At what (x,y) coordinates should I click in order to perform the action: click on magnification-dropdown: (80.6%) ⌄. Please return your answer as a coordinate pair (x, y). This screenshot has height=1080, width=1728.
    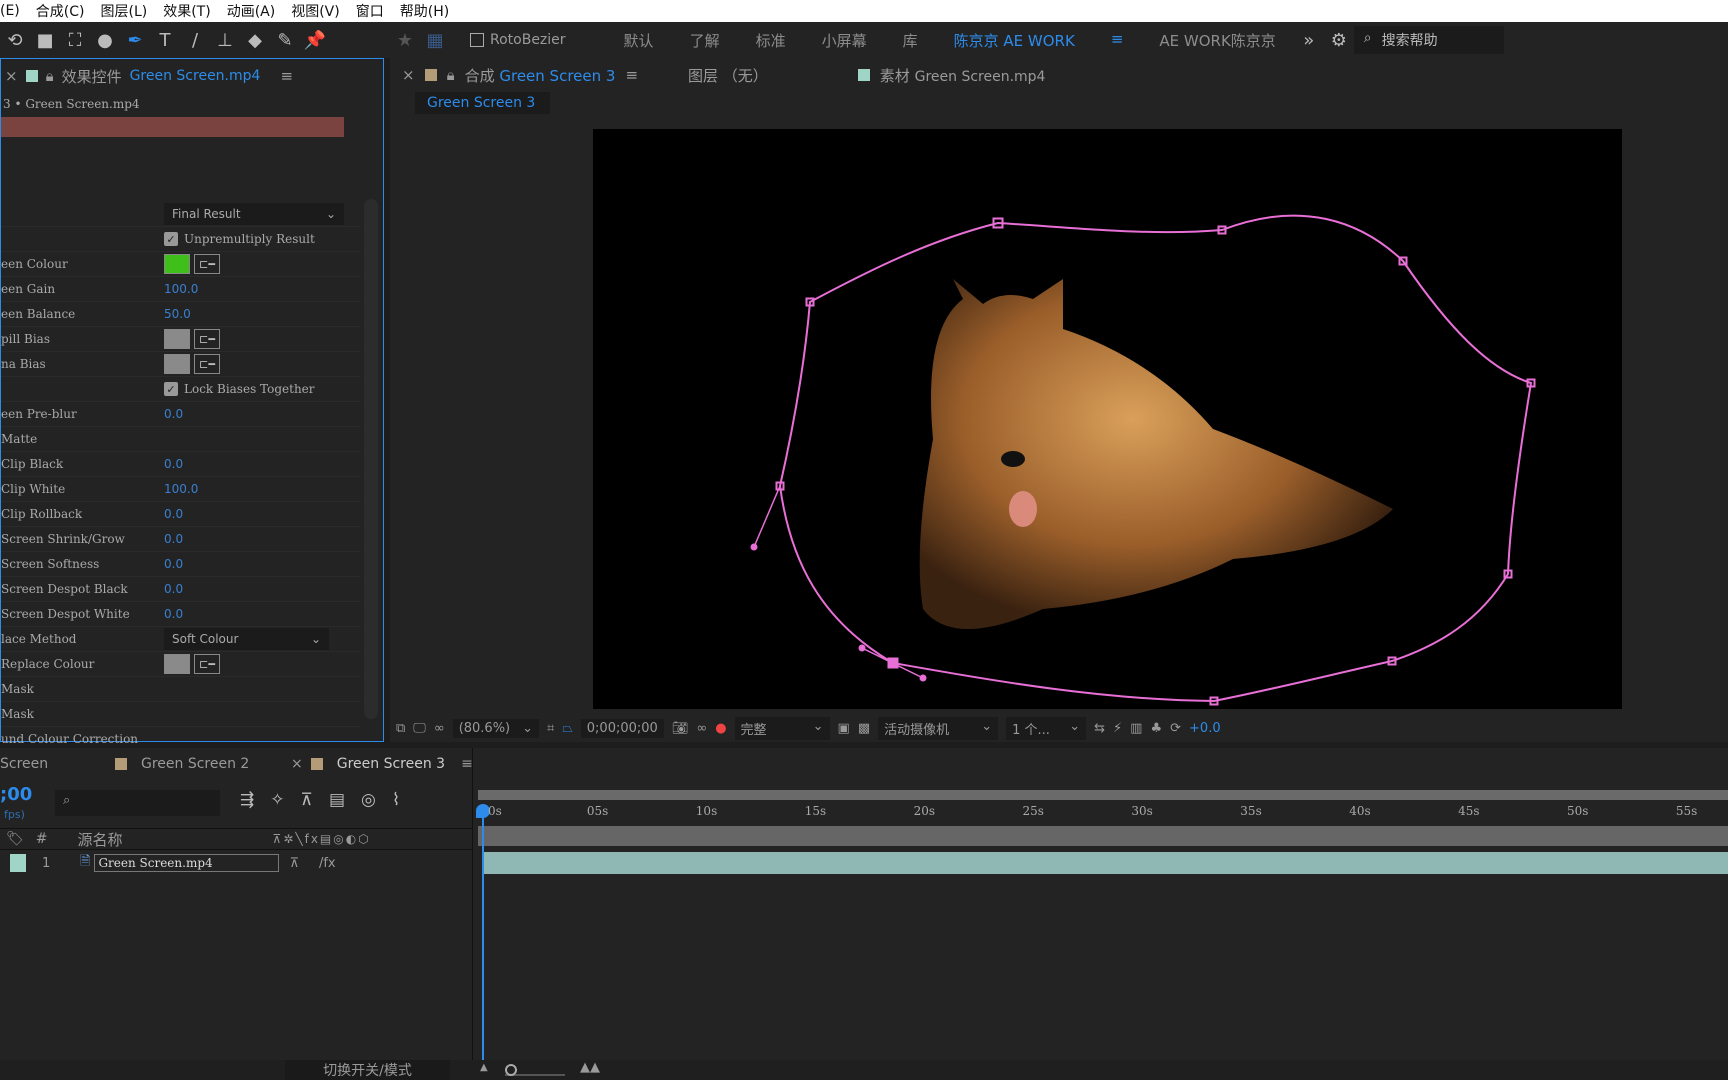
    Looking at the image, I should click on (496, 728).